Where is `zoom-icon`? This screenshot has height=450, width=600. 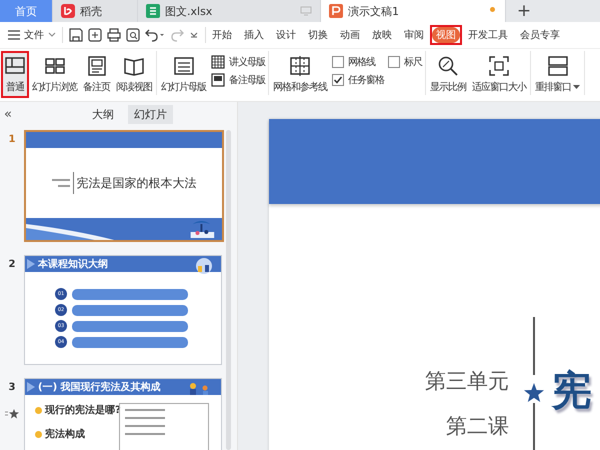
zoom-icon is located at coordinates (448, 66).